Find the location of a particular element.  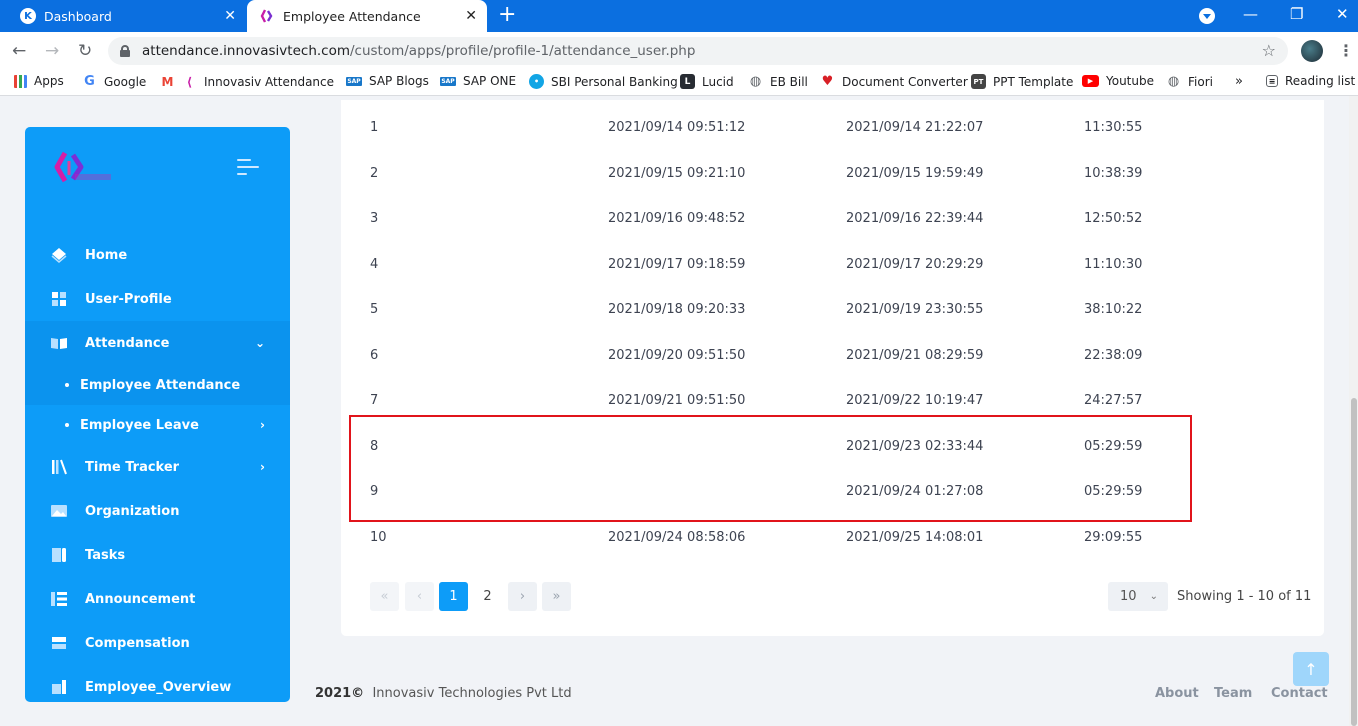

bookmark-eb-bill: ◍ EB Bill is located at coordinates (778, 81).